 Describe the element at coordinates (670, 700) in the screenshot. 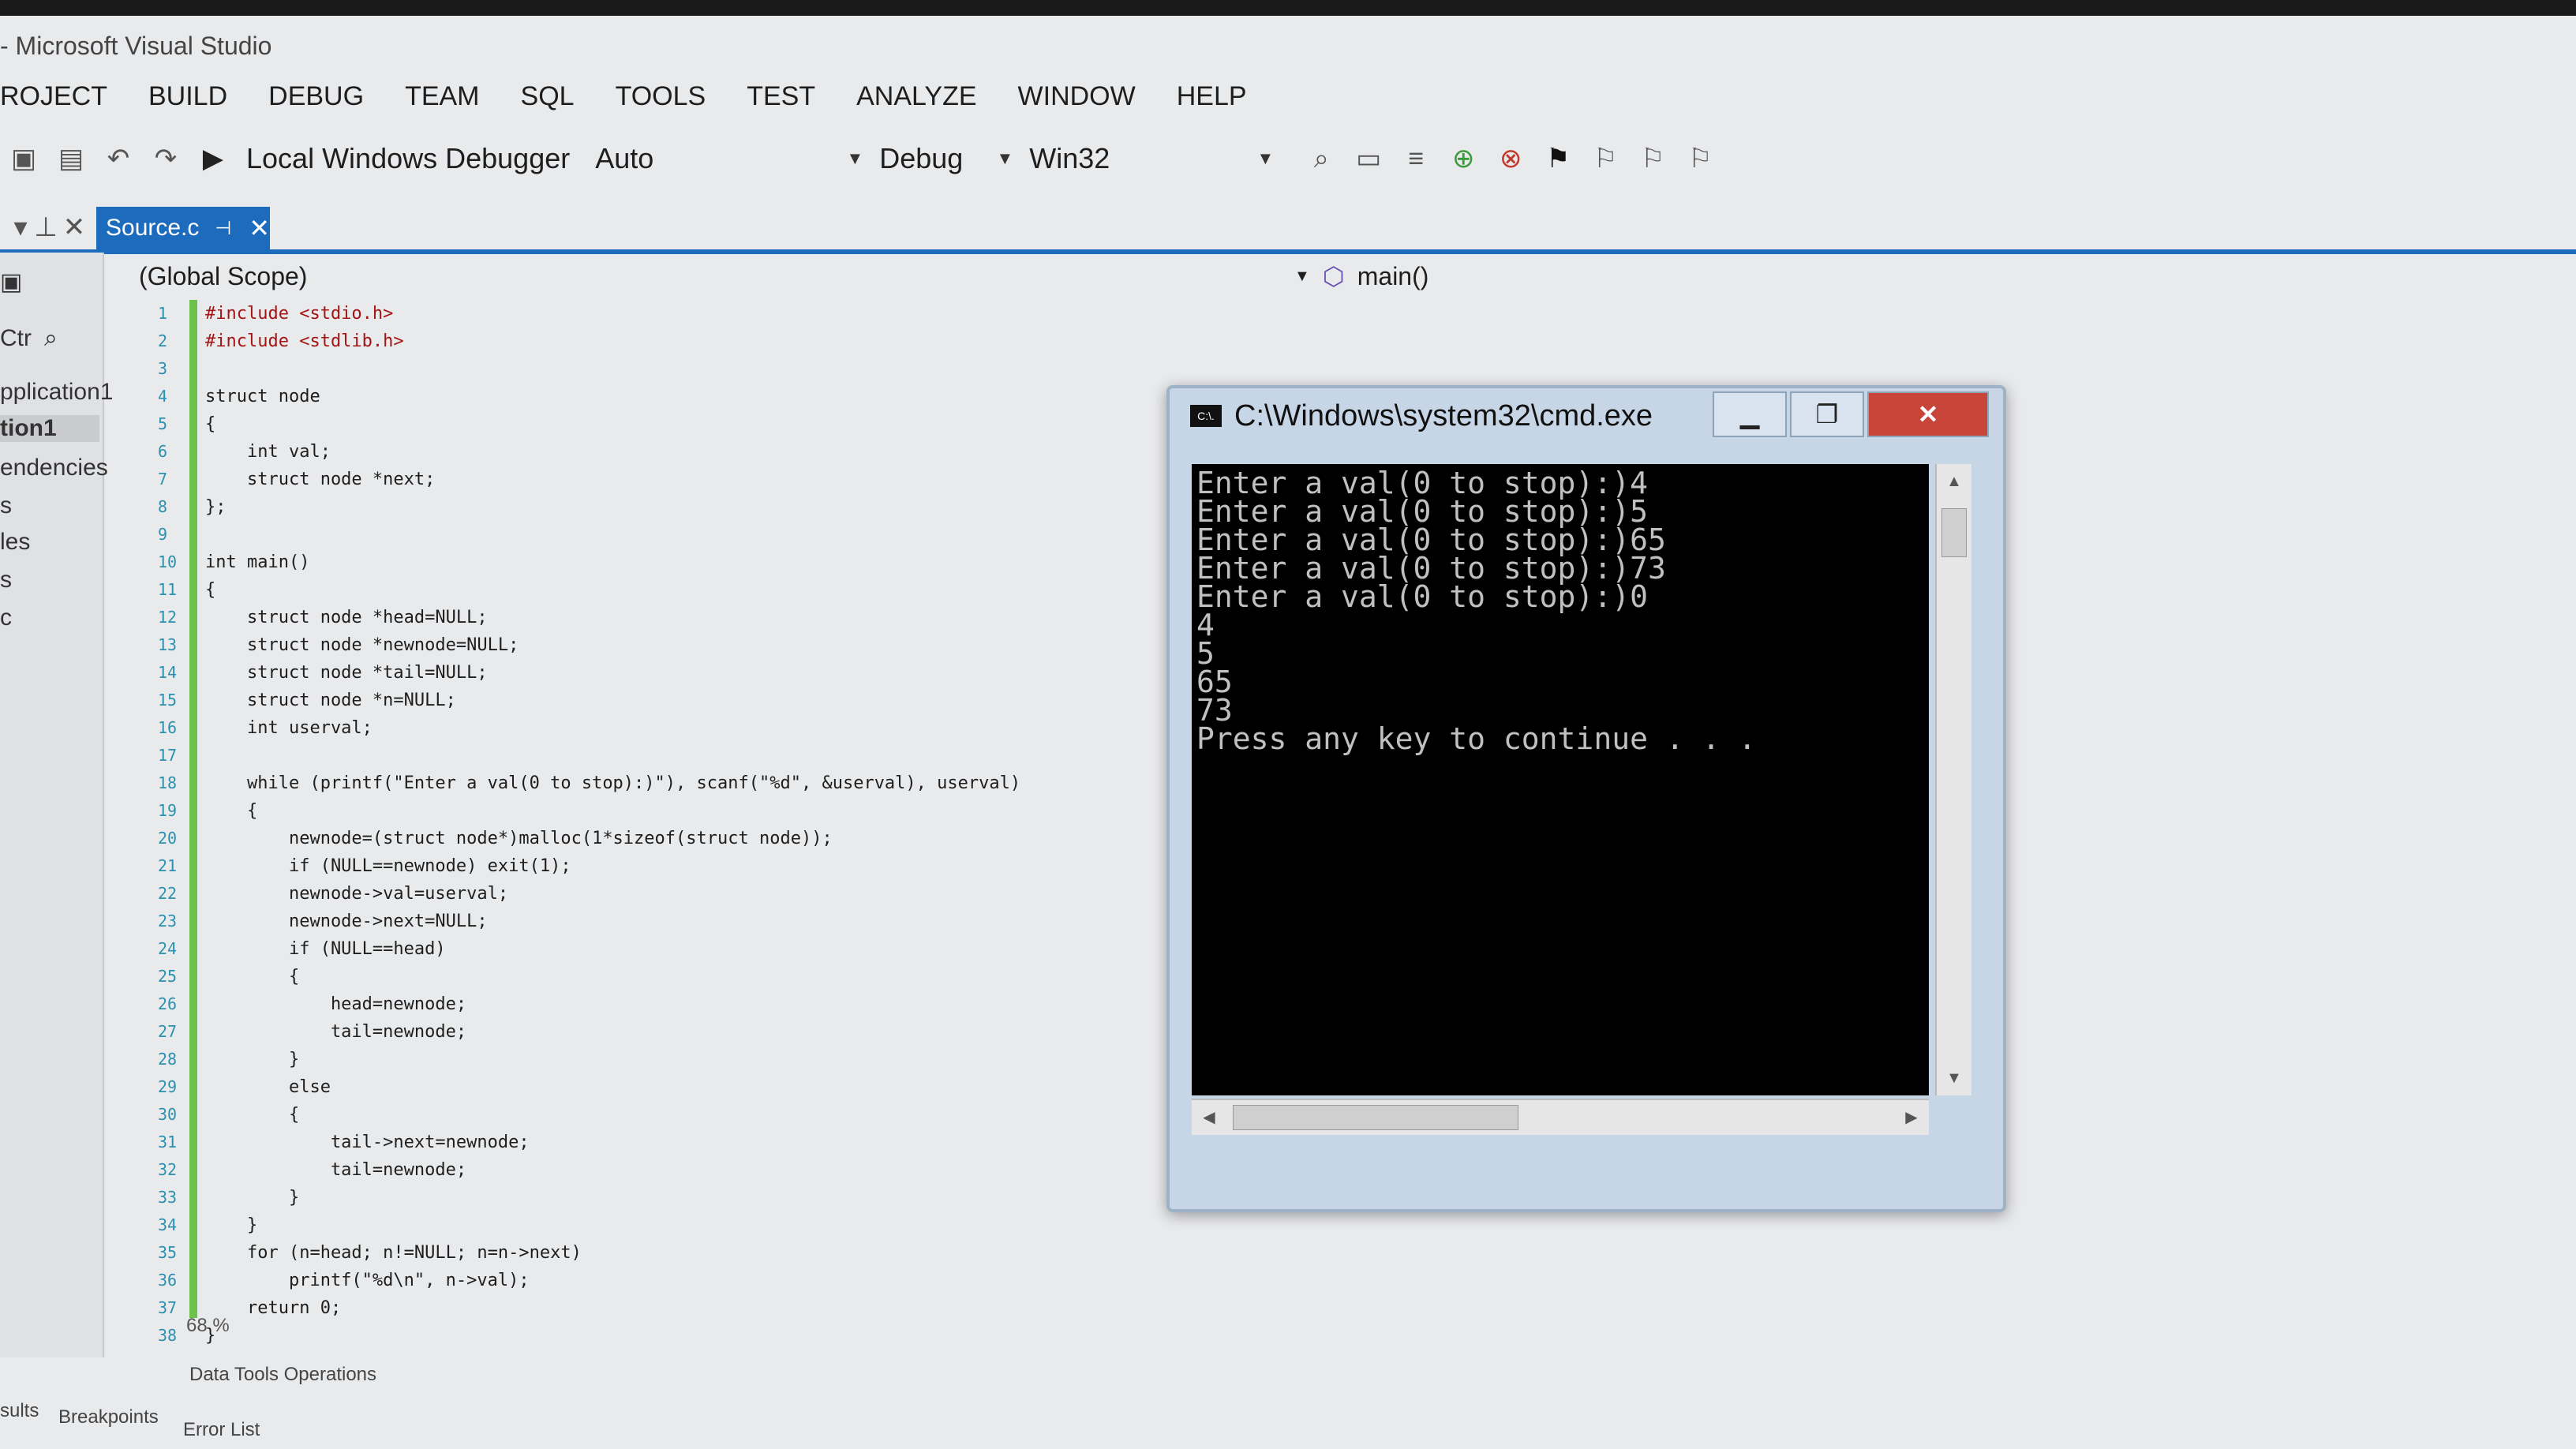

I see `code-line: struct node *n=NULL;` at that location.